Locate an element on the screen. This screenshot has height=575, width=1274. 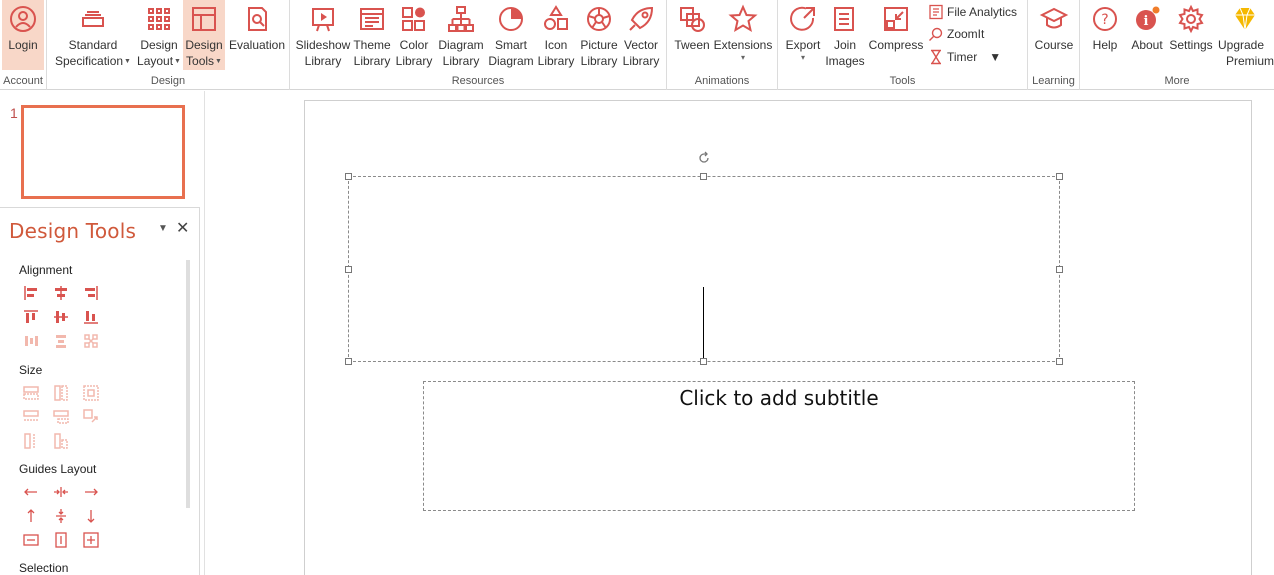
subtitle-placeholder-text: Click to add subtitle is located at coordinates (779, 398).